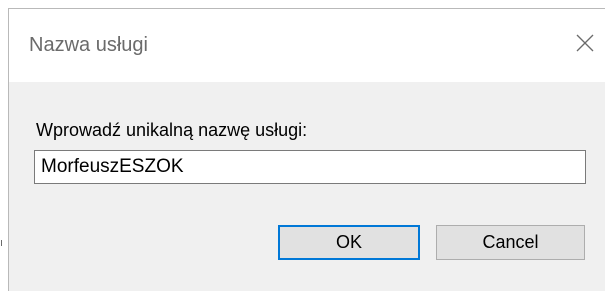  I want to click on cancel-button: Cancel, so click(510, 242).